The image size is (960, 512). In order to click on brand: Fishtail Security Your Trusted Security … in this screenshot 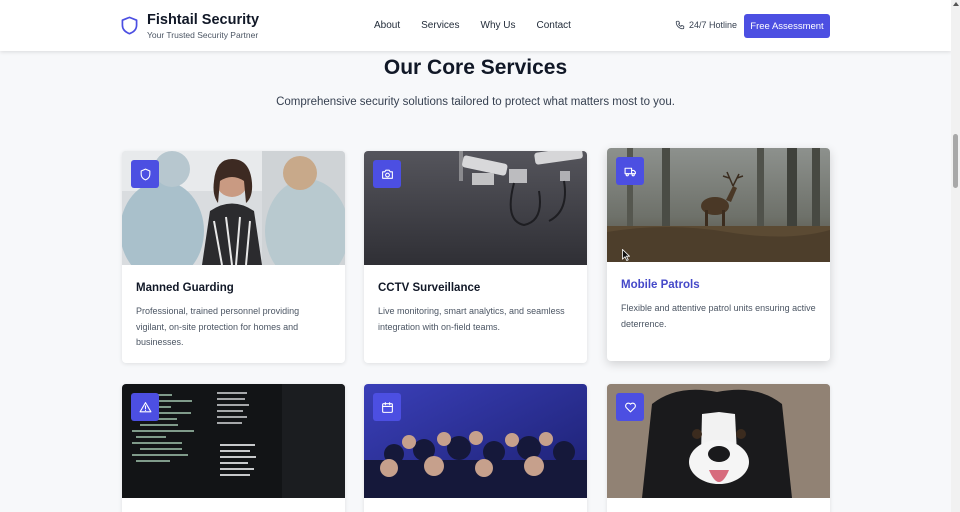, I will do `click(190, 26)`.